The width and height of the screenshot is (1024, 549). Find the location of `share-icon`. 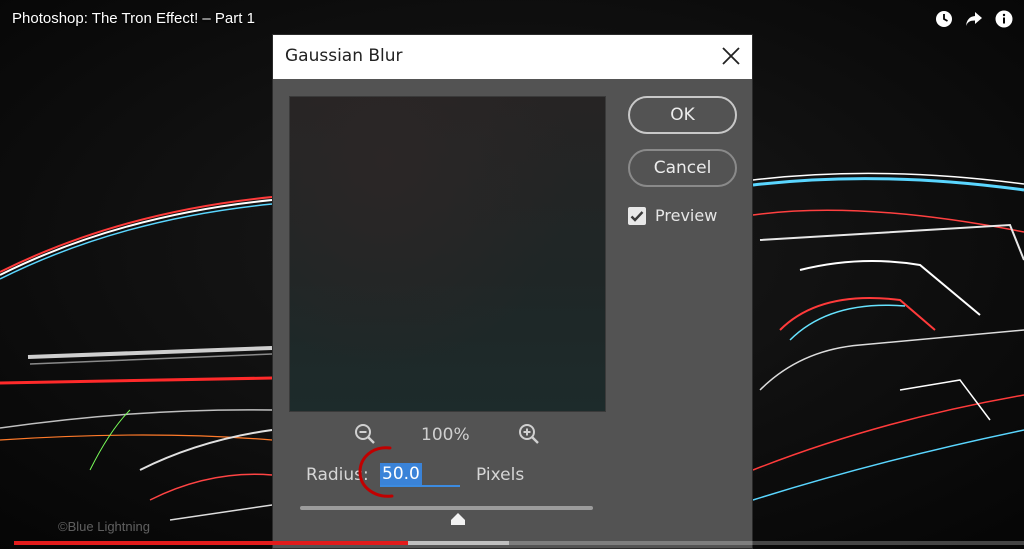

share-icon is located at coordinates (974, 19).